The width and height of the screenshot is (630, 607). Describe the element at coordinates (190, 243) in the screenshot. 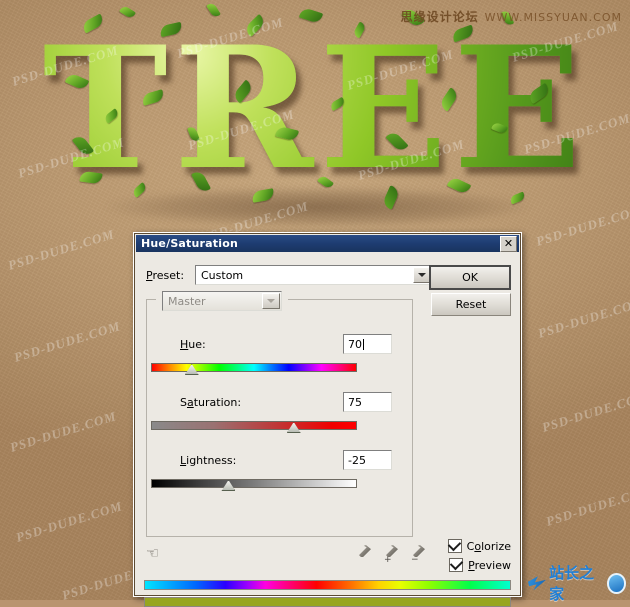

I see `dialog-title: Hue/Saturation` at that location.